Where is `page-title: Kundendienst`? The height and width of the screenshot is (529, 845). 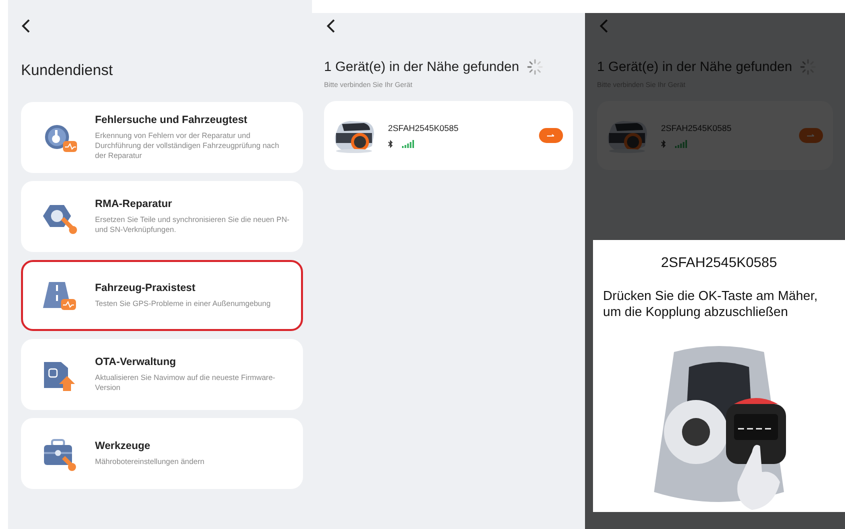
page-title: Kundendienst is located at coordinates (67, 71).